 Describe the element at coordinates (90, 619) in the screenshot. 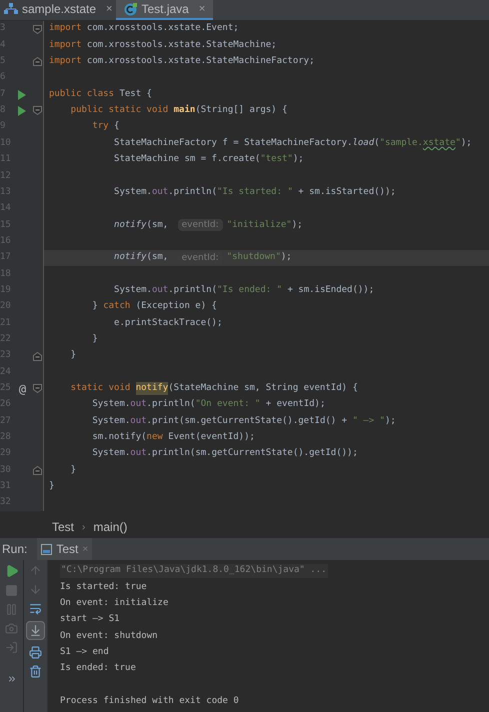

I see `console-line: start —> S1` at that location.